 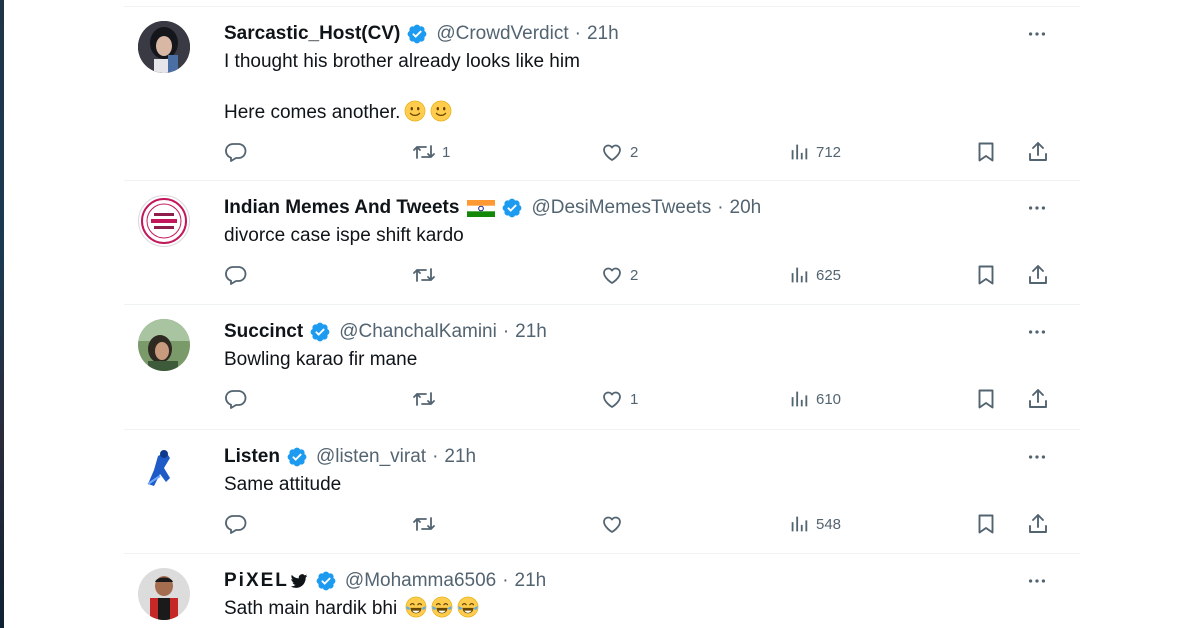 I want to click on tweet-header: PiXEL @Mohamma6506 · 21h, so click(x=385, y=581).